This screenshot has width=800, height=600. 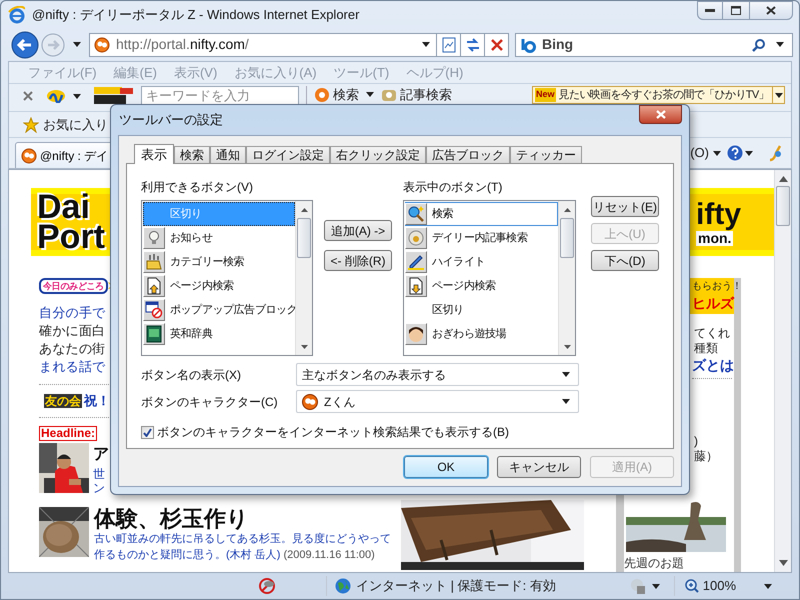 What do you see at coordinates (713, 303) in the screenshot?
I see `banner-title: ヒルズ` at bounding box center [713, 303].